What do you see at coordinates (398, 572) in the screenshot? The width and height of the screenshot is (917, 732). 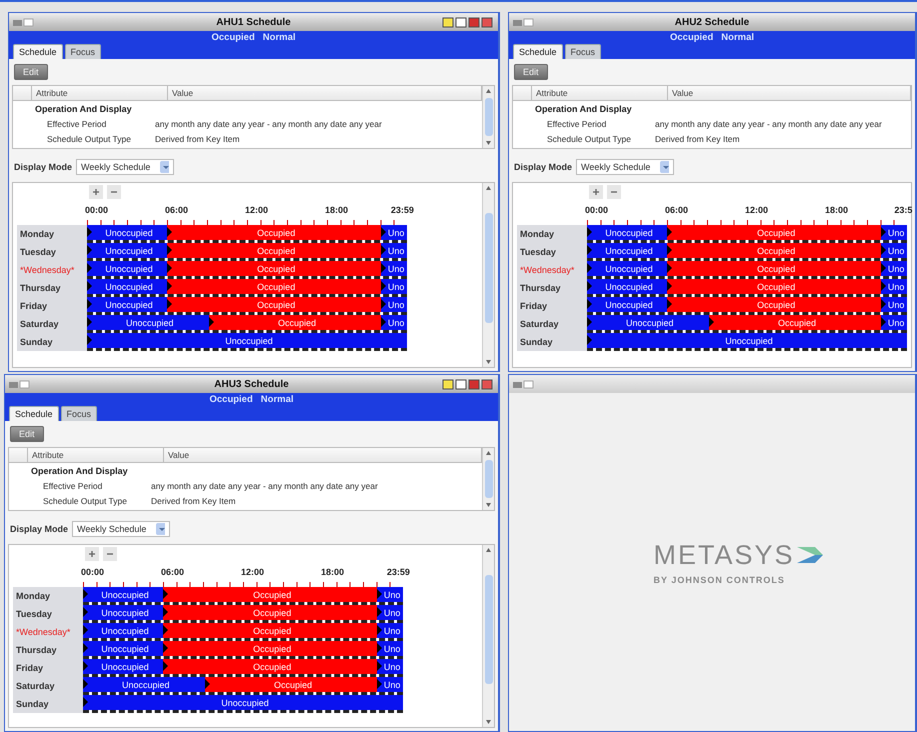 I see `time-label: 23:59` at bounding box center [398, 572].